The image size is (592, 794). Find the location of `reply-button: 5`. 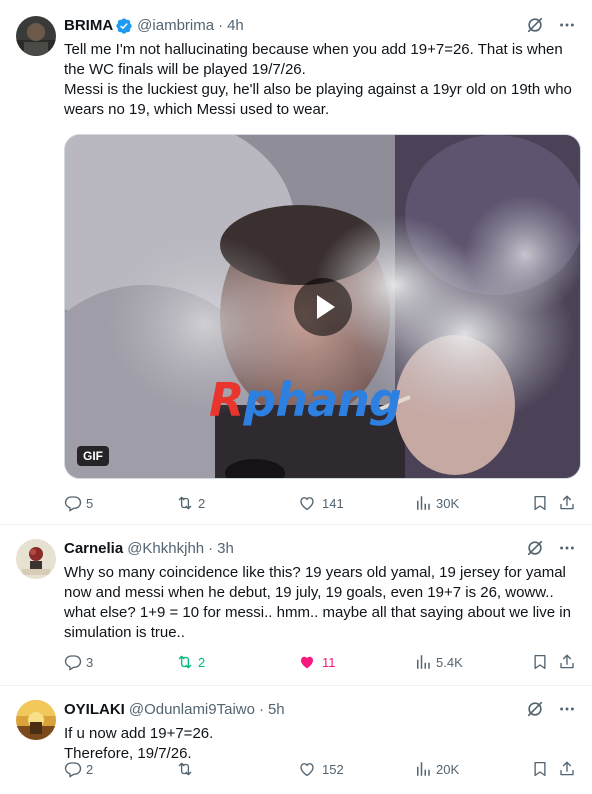

reply-button: 5 is located at coordinates (78, 503).